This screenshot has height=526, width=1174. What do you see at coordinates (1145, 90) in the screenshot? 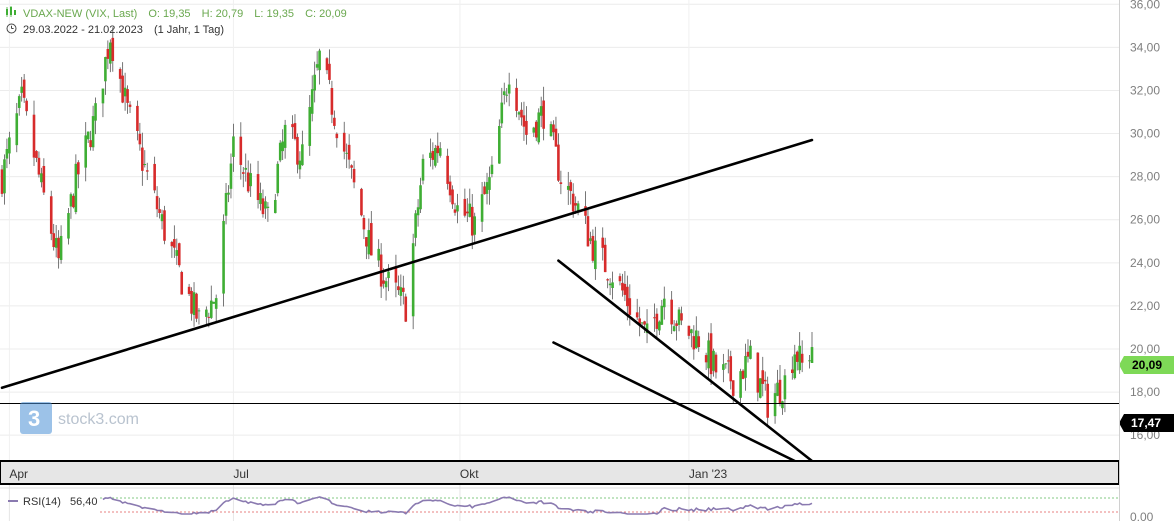
I see `y-tick-label: 32,00` at bounding box center [1145, 90].